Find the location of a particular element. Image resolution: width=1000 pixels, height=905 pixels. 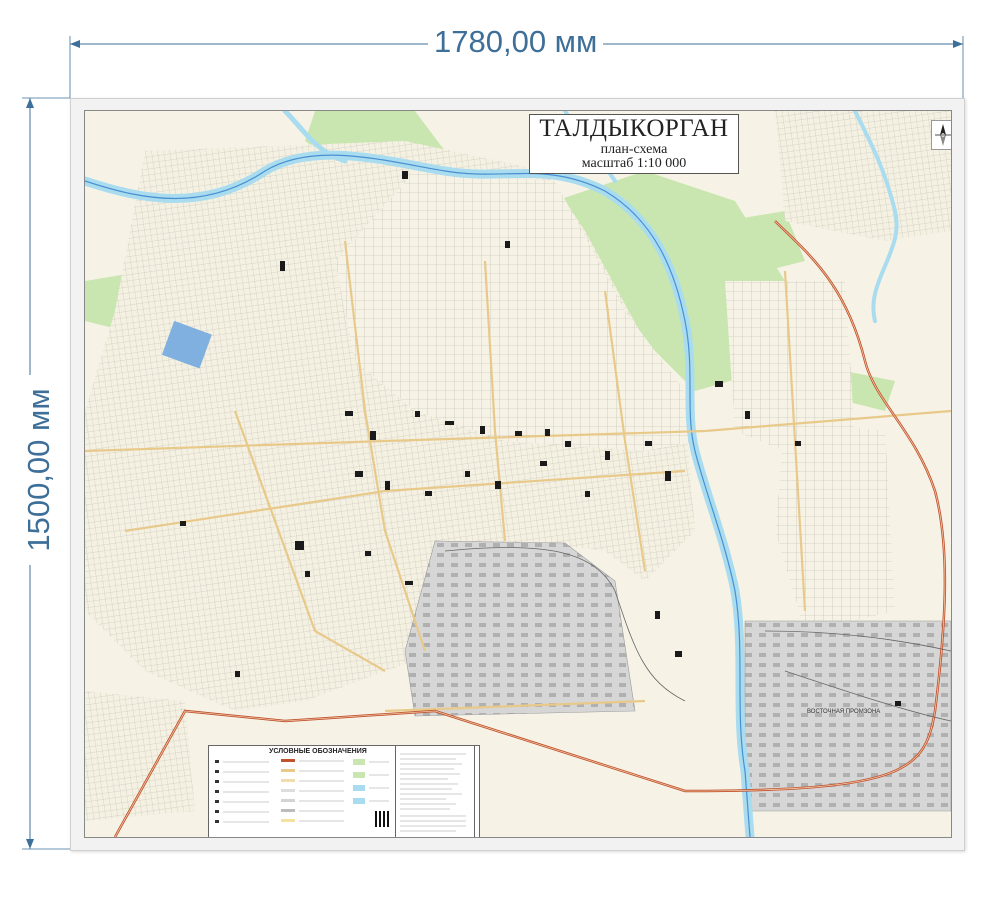

street-index-panel is located at coordinates (435, 791).